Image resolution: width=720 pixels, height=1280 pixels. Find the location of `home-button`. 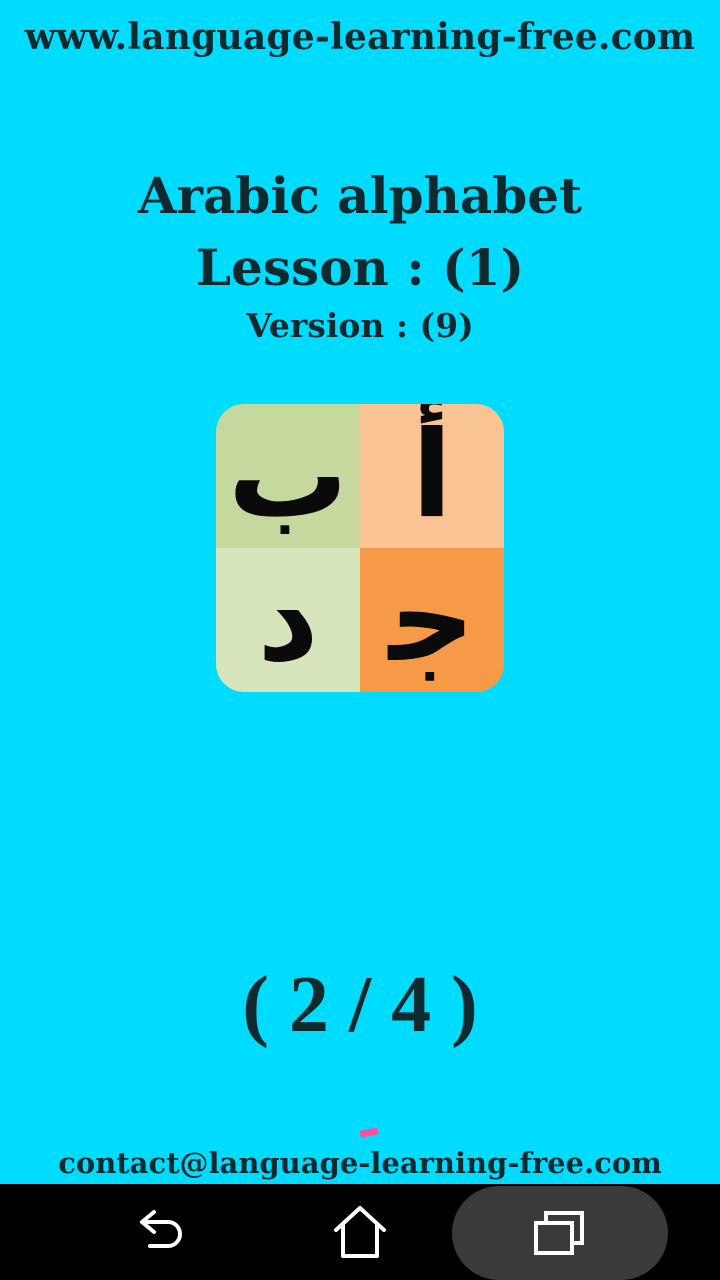

home-button is located at coordinates (360, 1232).